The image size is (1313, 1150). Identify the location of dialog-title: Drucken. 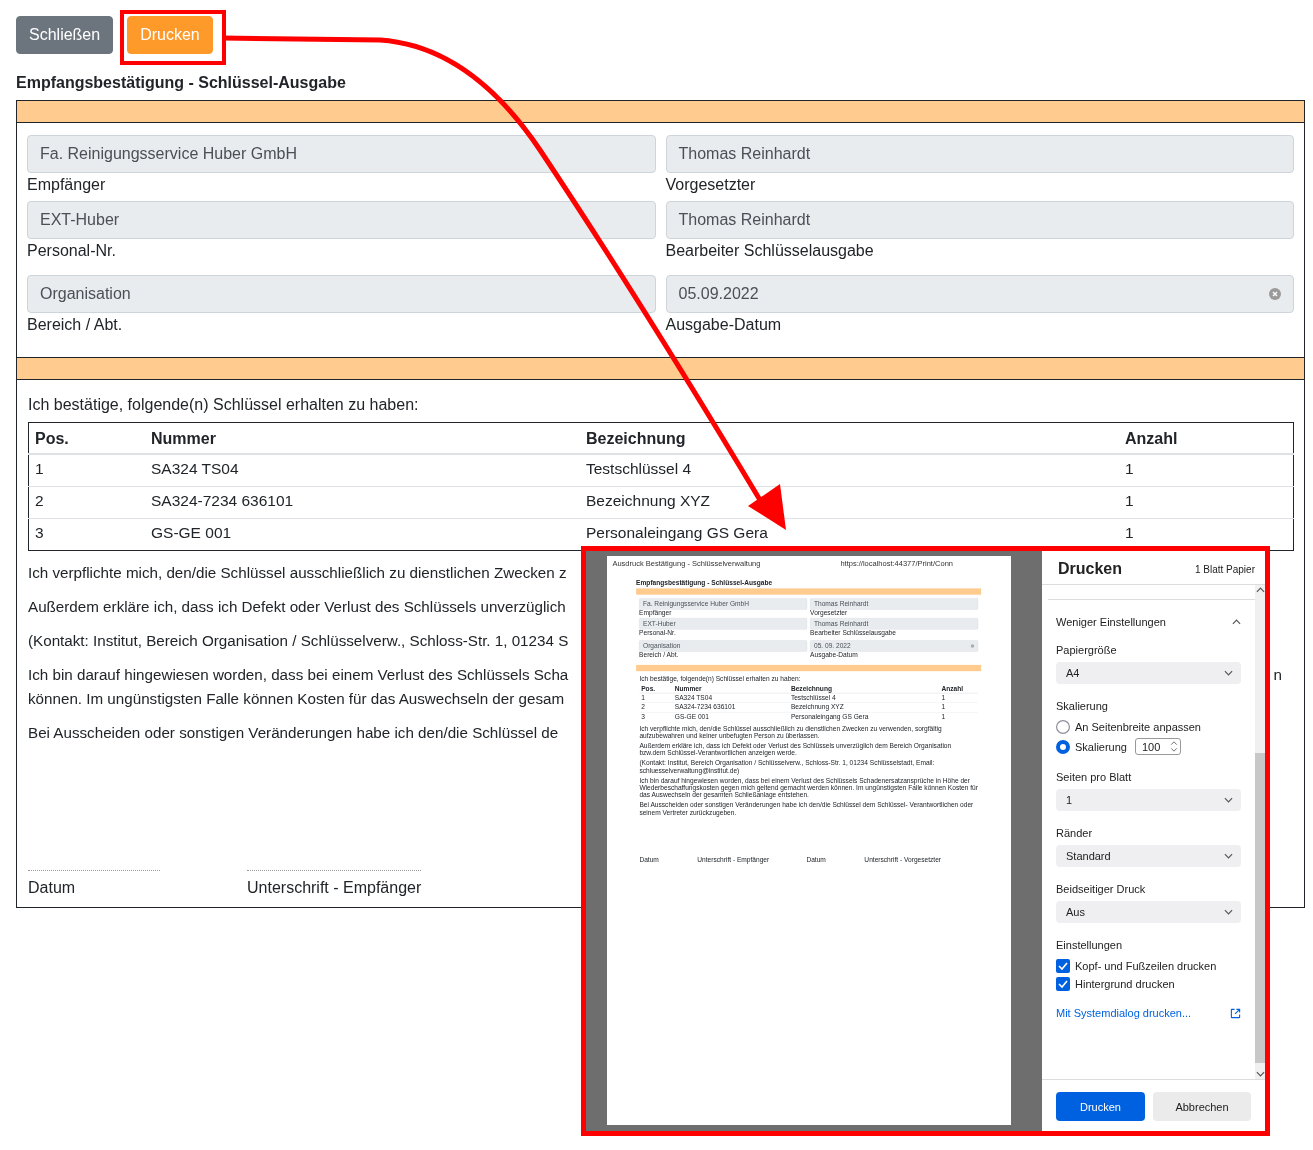
(1090, 569).